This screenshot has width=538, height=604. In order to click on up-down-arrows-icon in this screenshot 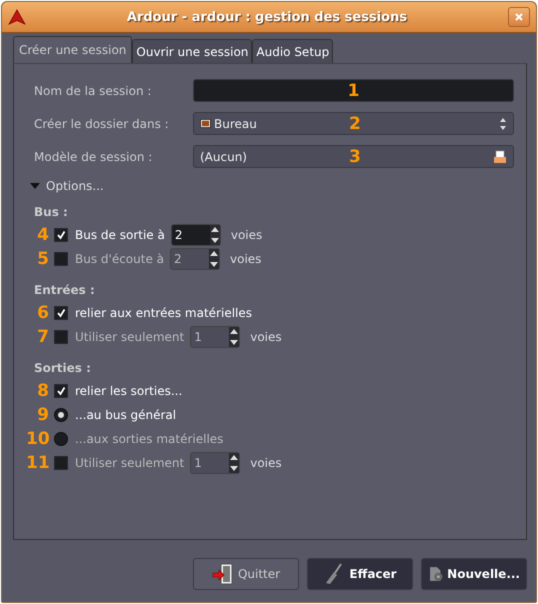, I will do `click(503, 123)`.